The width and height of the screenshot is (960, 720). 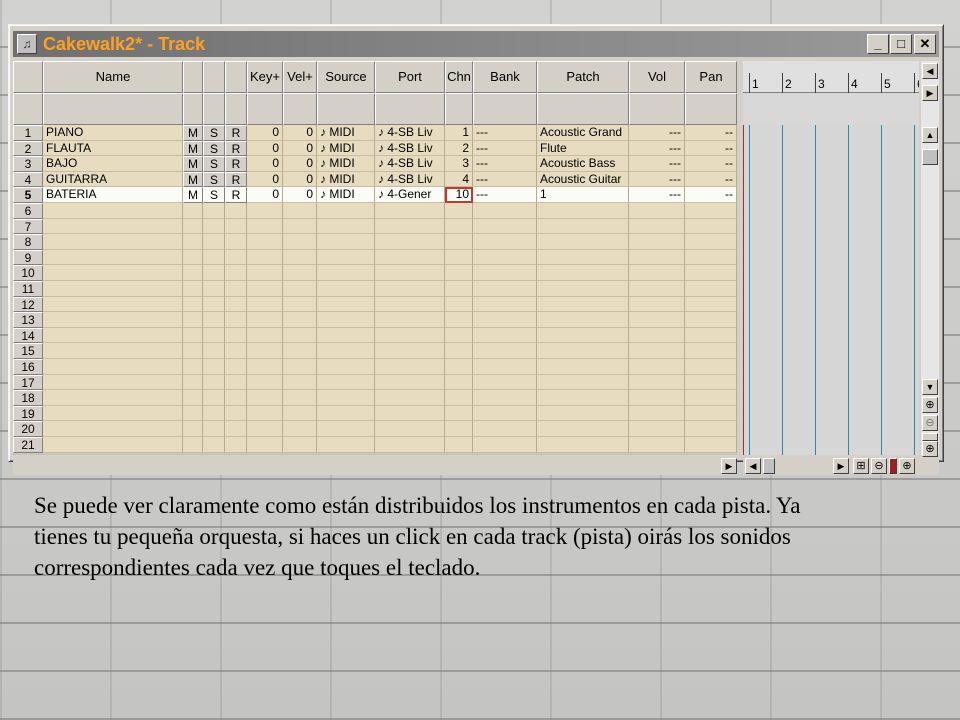 What do you see at coordinates (346, 195) in the screenshot?
I see `source-cell: ♪ MIDI` at bounding box center [346, 195].